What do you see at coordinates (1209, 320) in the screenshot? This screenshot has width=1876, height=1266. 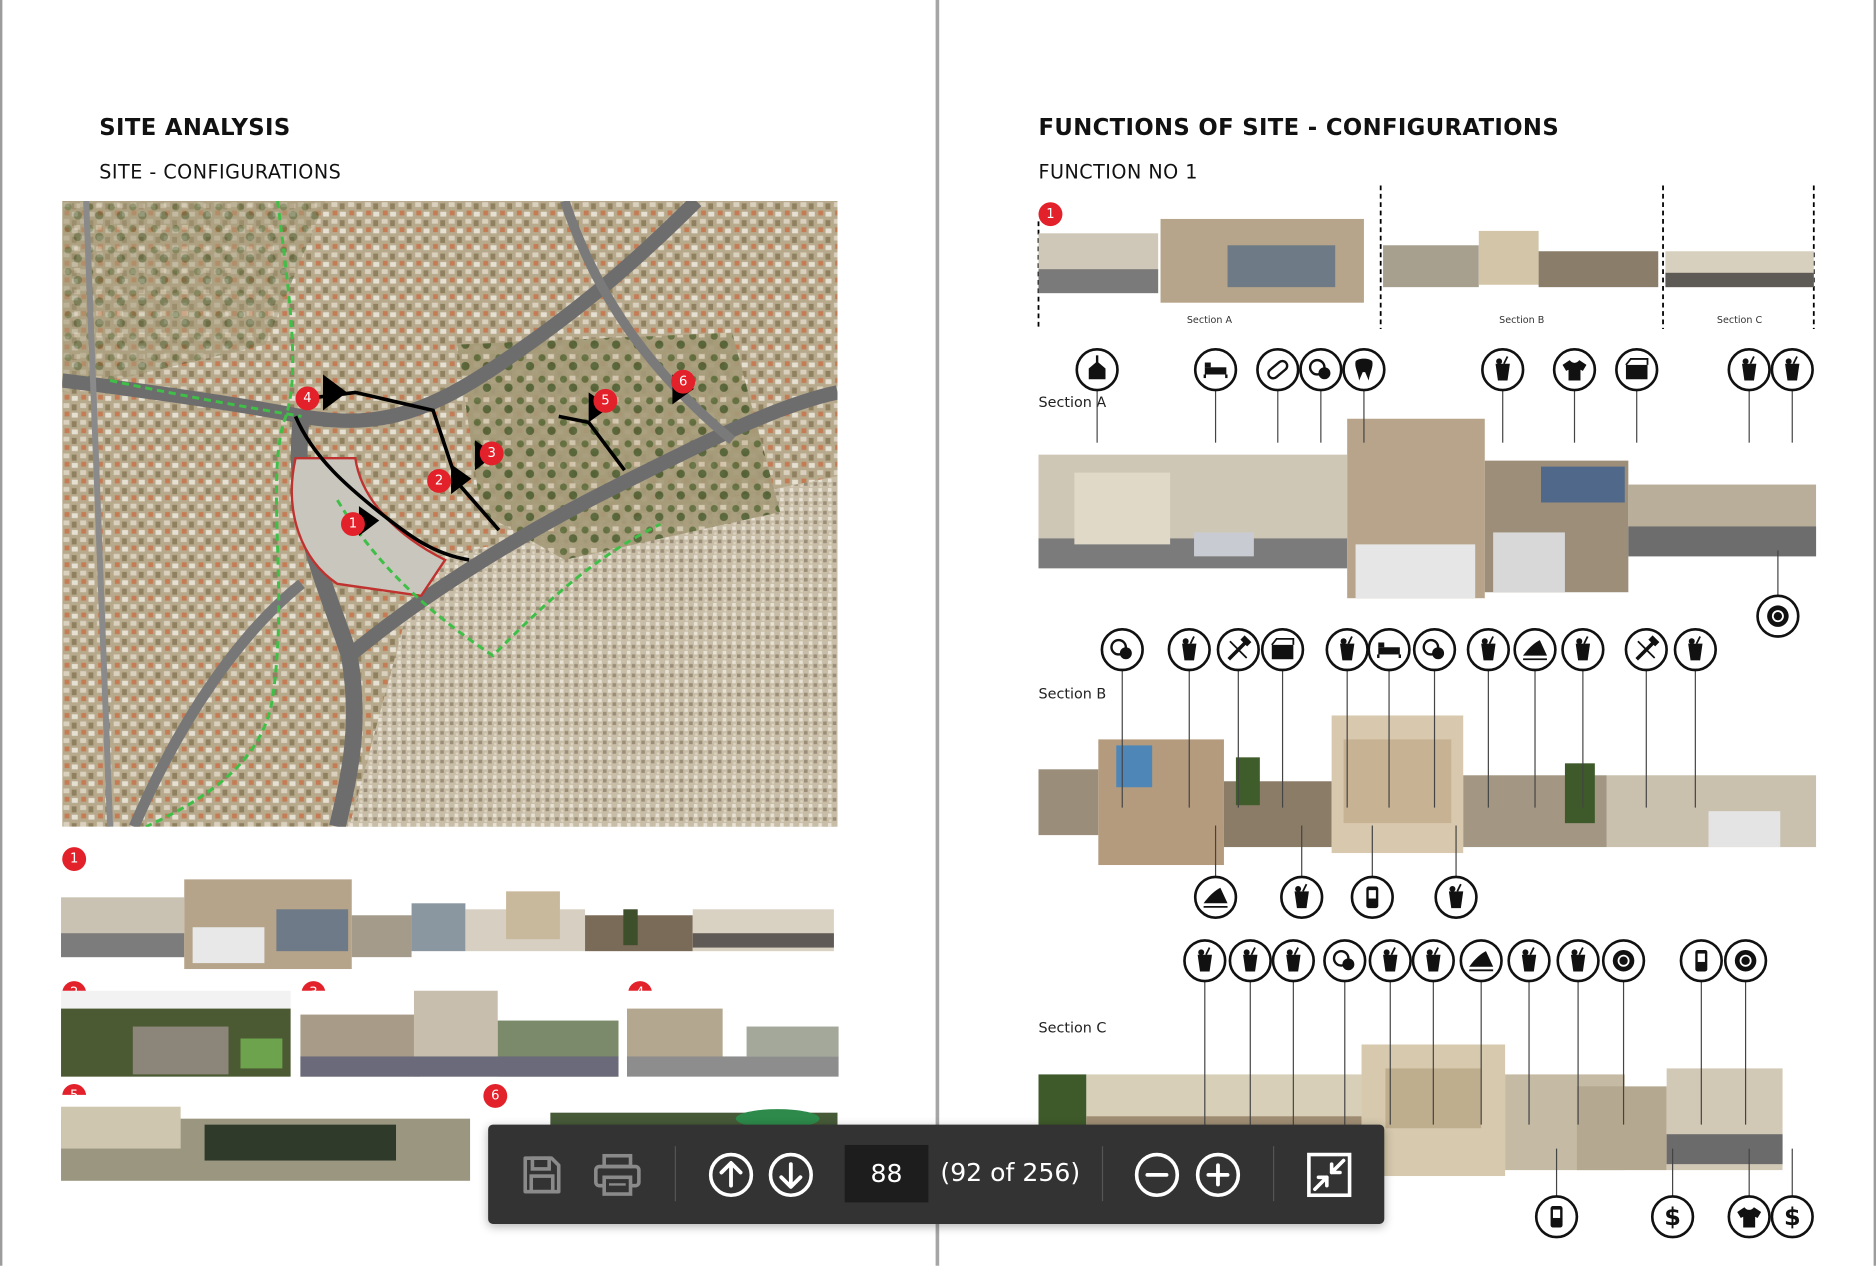 I see `overview-label-a: Section A` at bounding box center [1209, 320].